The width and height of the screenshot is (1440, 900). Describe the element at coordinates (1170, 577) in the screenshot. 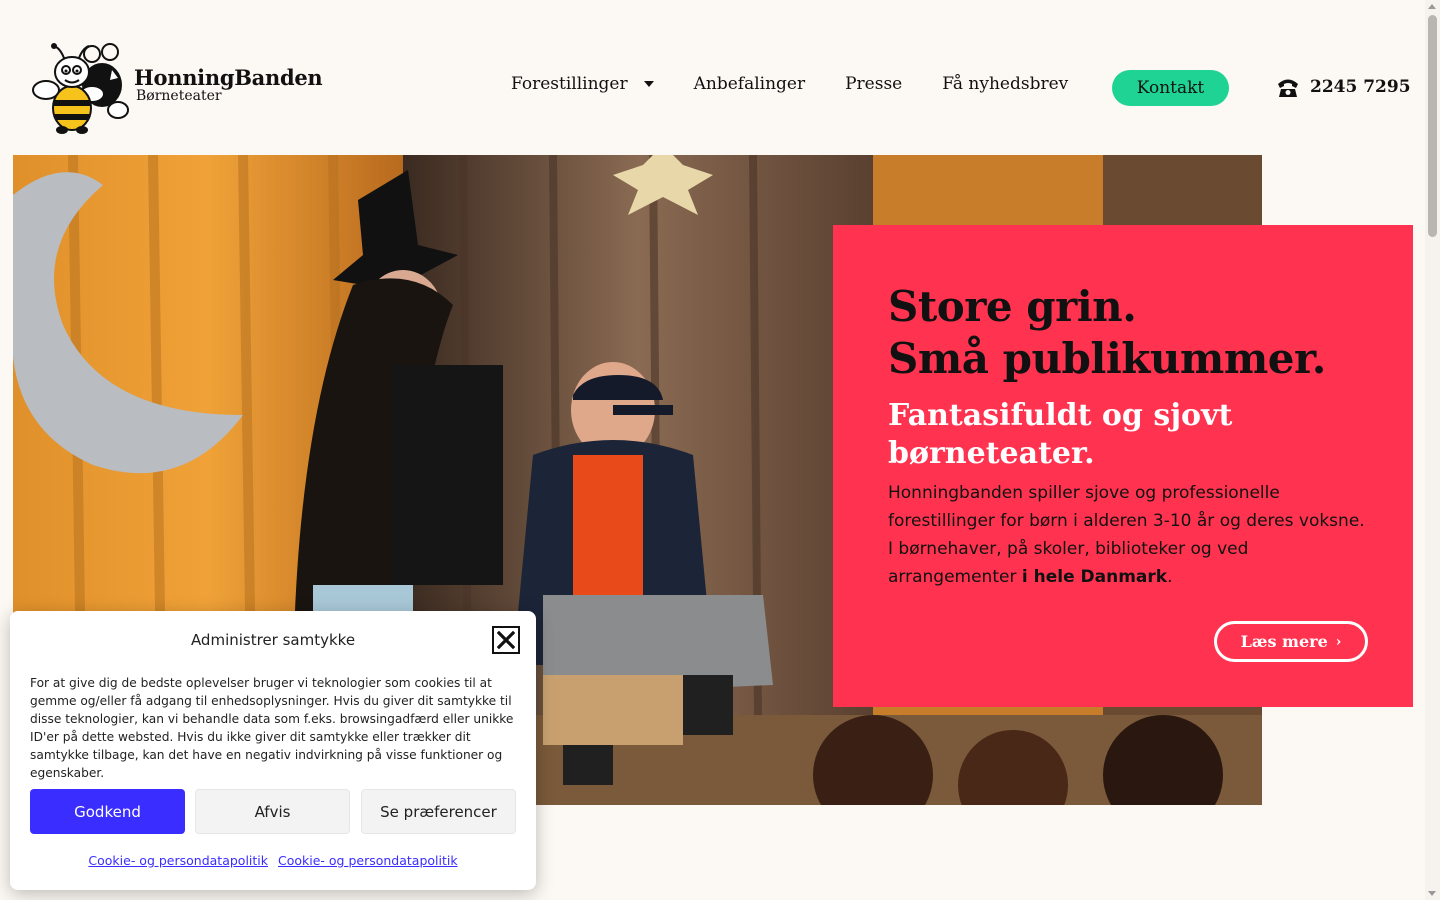

I see `hero-text-end: .` at that location.